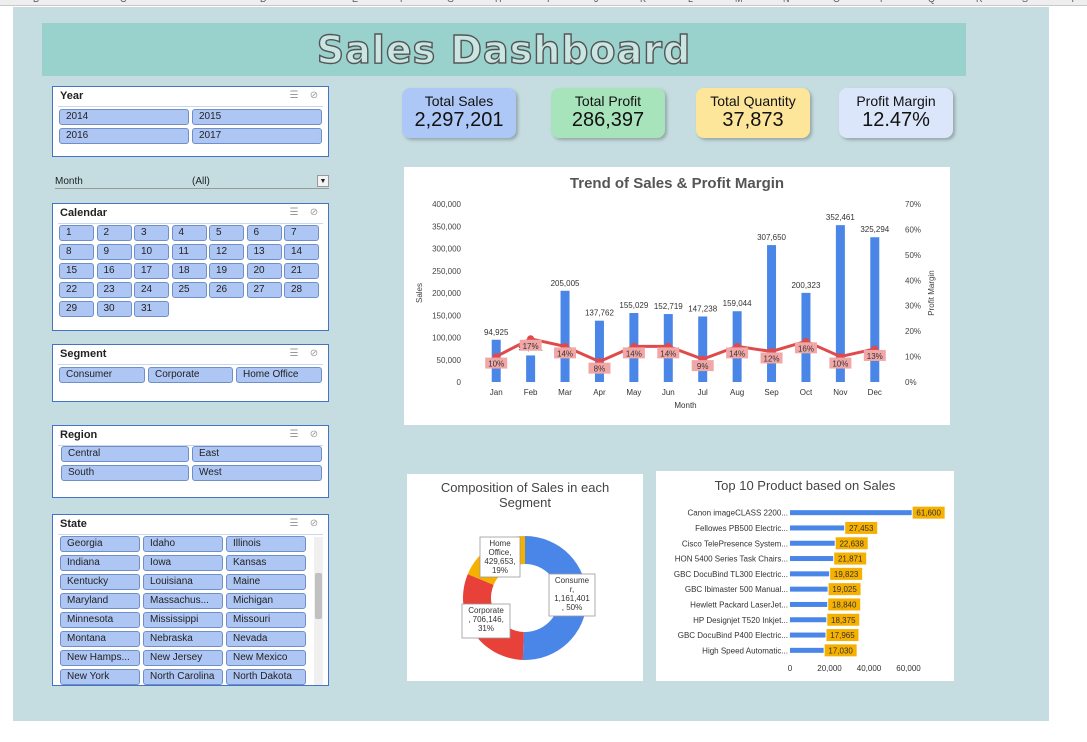 This screenshot has height=742, width=1087. I want to click on calendar-day: 9, so click(114, 252).